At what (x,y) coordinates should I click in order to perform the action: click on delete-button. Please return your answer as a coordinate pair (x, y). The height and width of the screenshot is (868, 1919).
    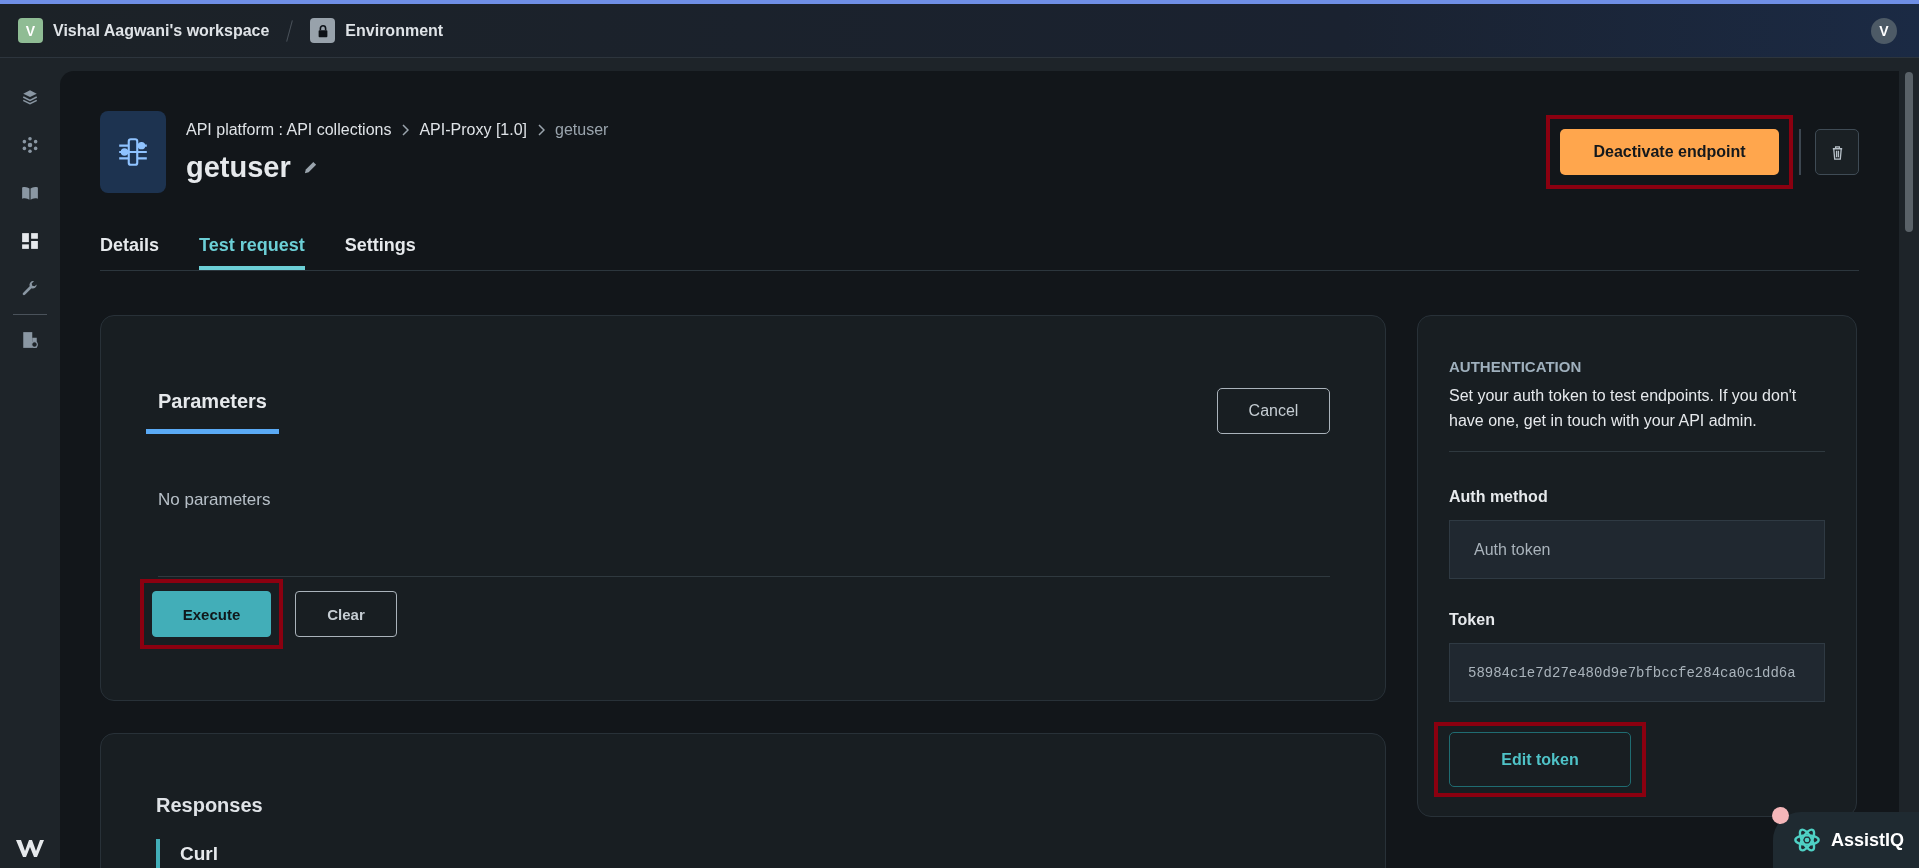
    Looking at the image, I should click on (1837, 152).